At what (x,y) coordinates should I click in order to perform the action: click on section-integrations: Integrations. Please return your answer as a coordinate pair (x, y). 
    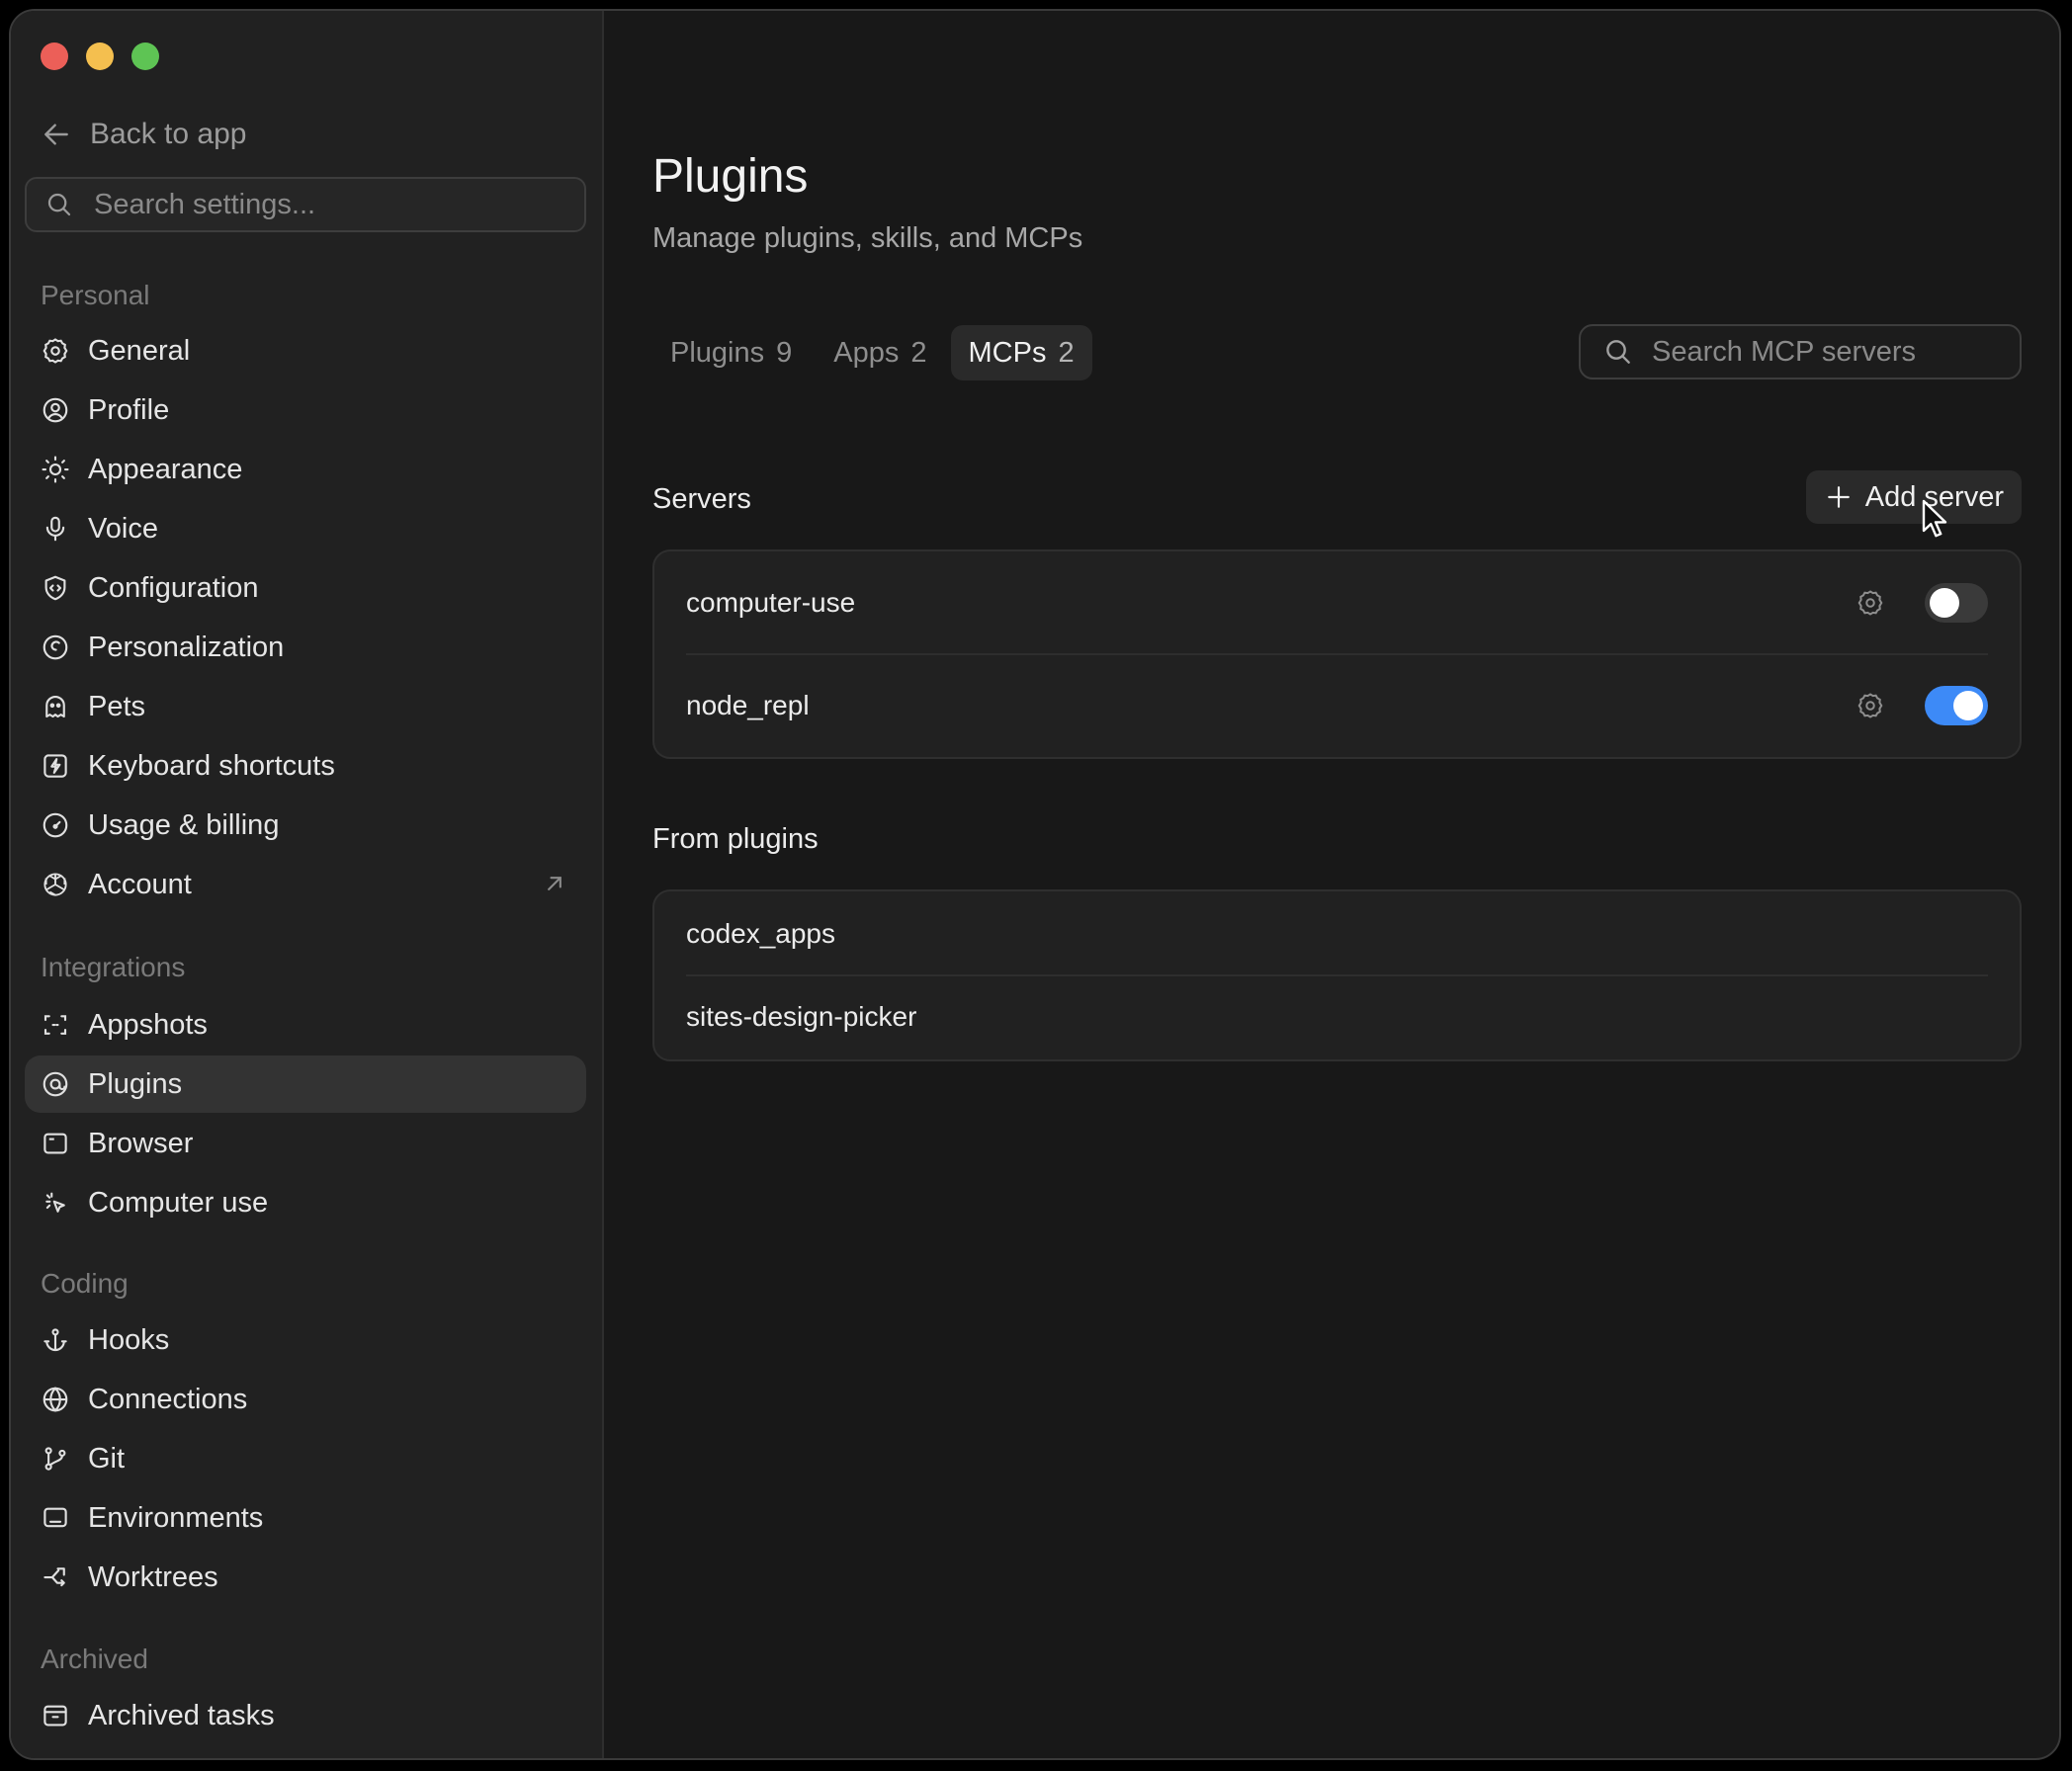
    Looking at the image, I should click on (113, 967).